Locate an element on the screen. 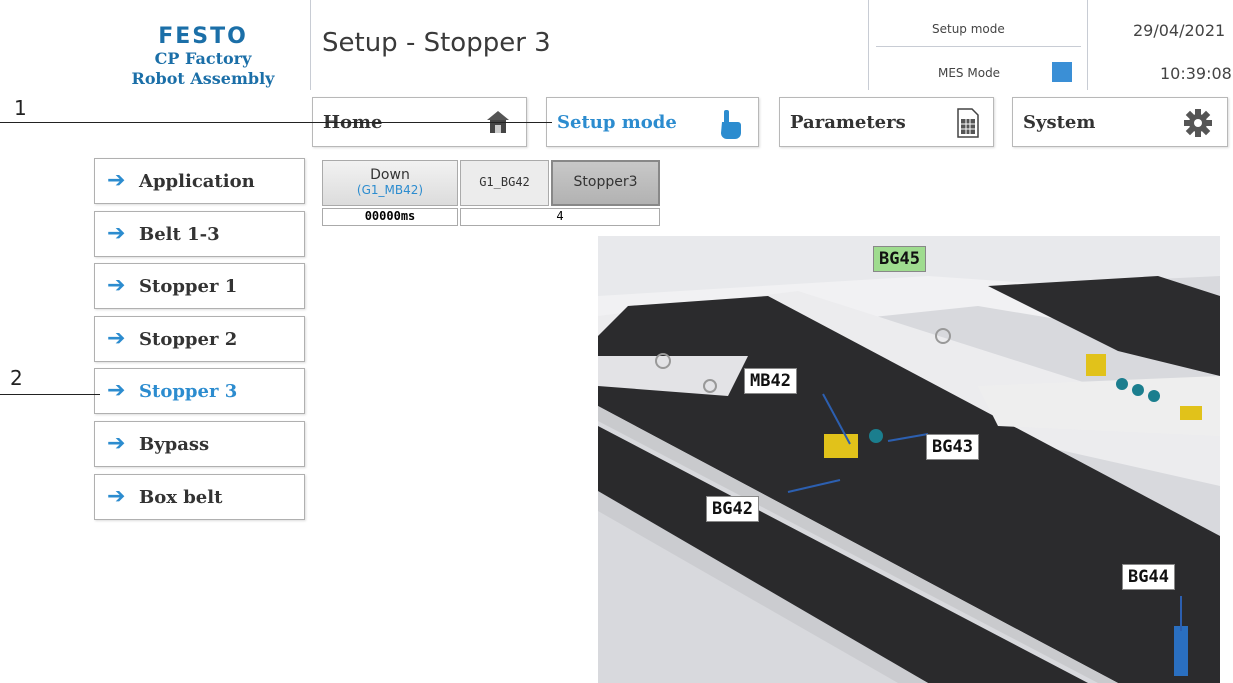  sidebar-item-box-belt: ➔ Box belt is located at coordinates (199, 497).